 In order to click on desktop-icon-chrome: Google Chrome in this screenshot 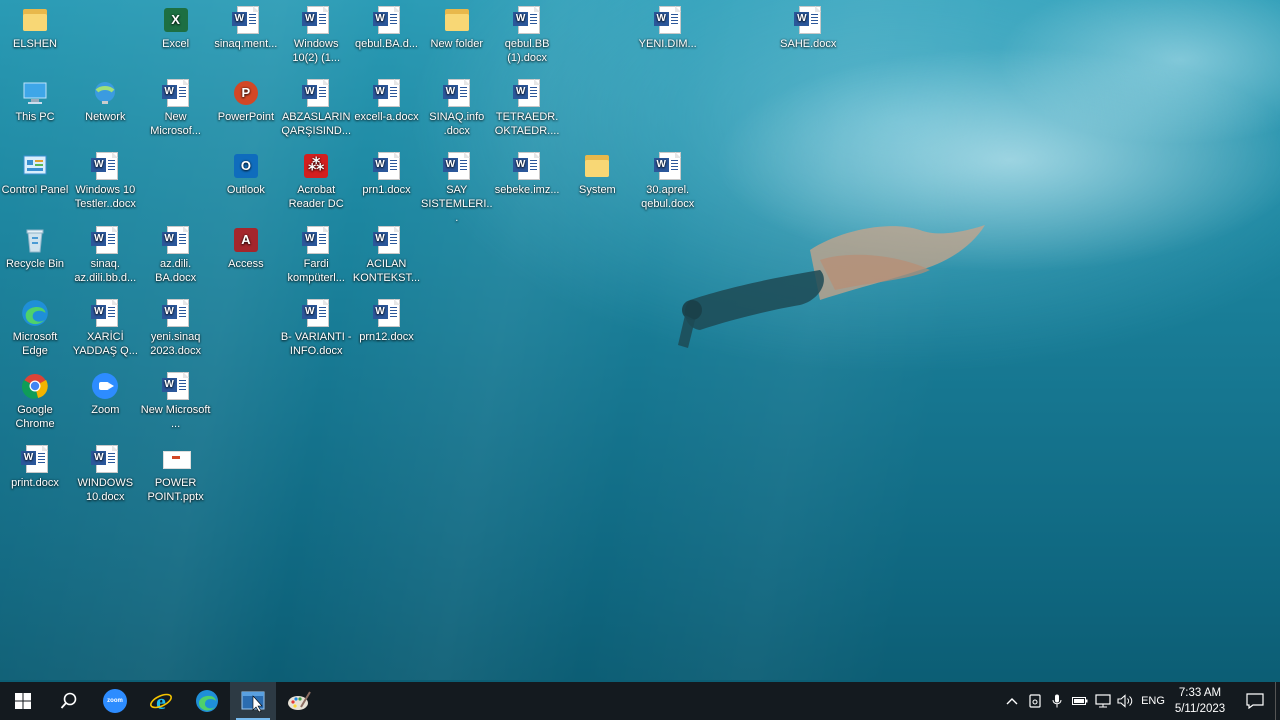, I will do `click(35, 401)`.